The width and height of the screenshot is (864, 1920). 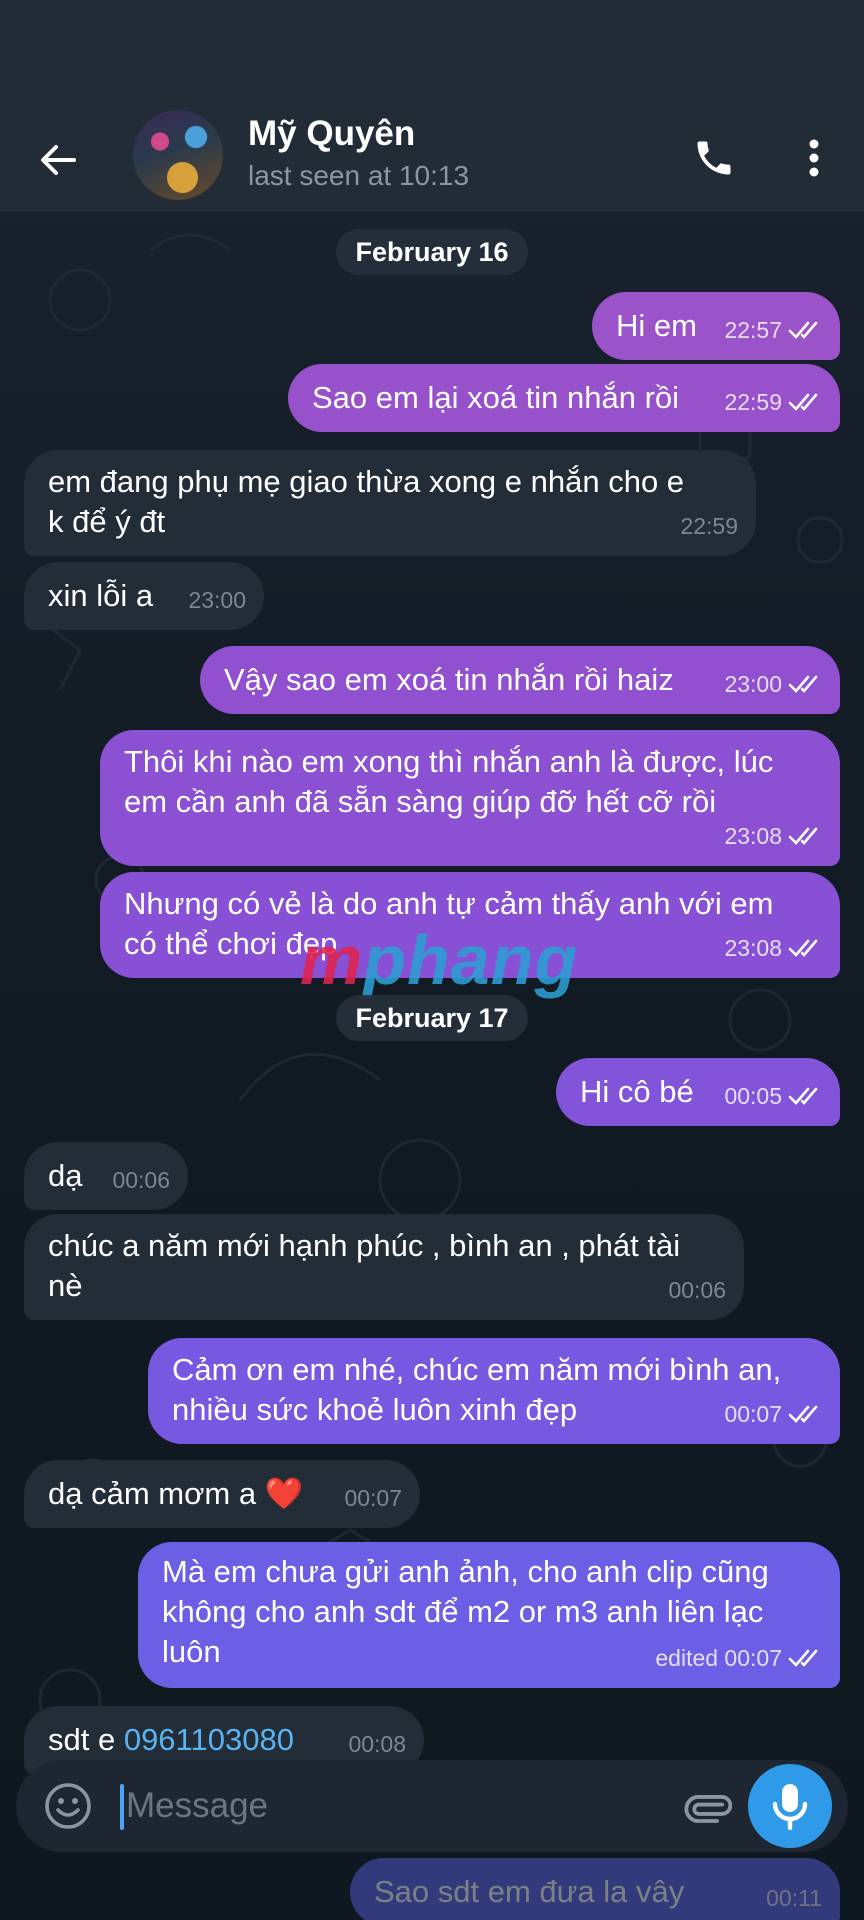 I want to click on message-time: 22:57, so click(x=753, y=330).